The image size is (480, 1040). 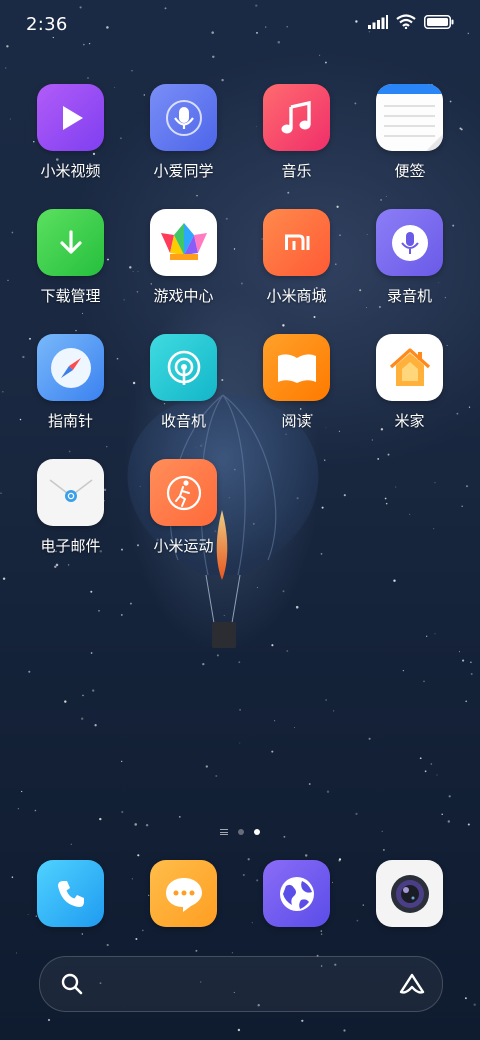 What do you see at coordinates (378, 21) in the screenshot?
I see `signal-icon` at bounding box center [378, 21].